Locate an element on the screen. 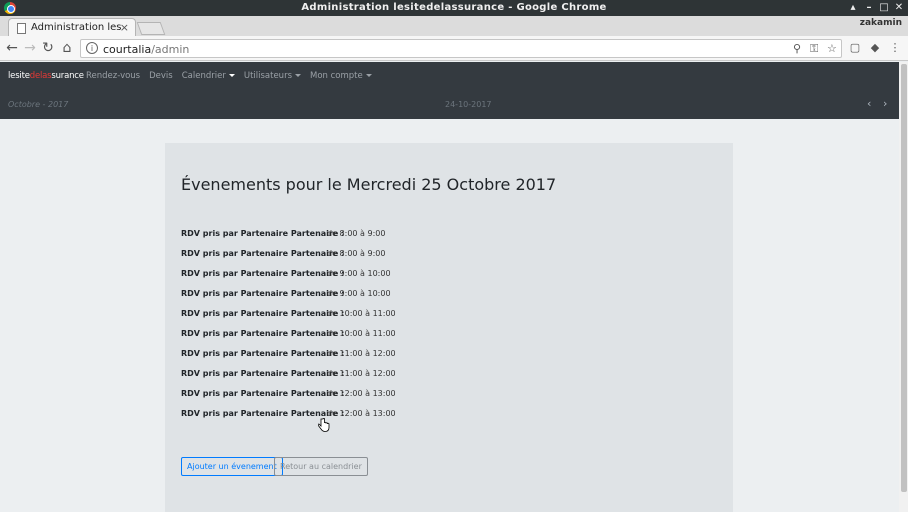 The width and height of the screenshot is (908, 512). nav-utilisateurs: Utilisateurs is located at coordinates (272, 76).